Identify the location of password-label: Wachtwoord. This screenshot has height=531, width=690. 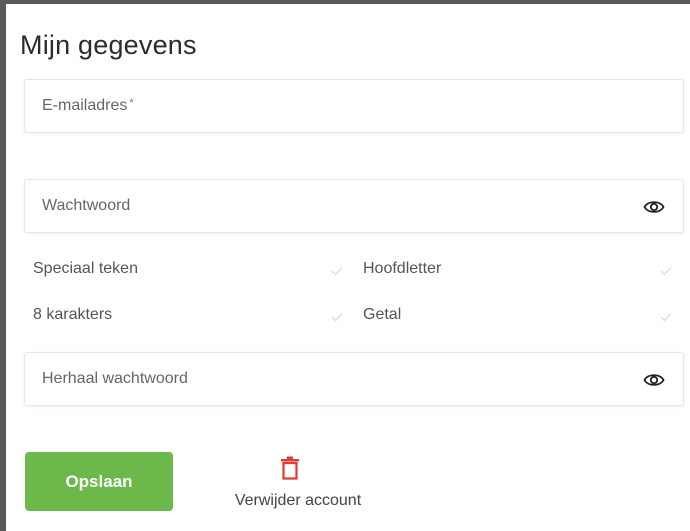
(86, 205).